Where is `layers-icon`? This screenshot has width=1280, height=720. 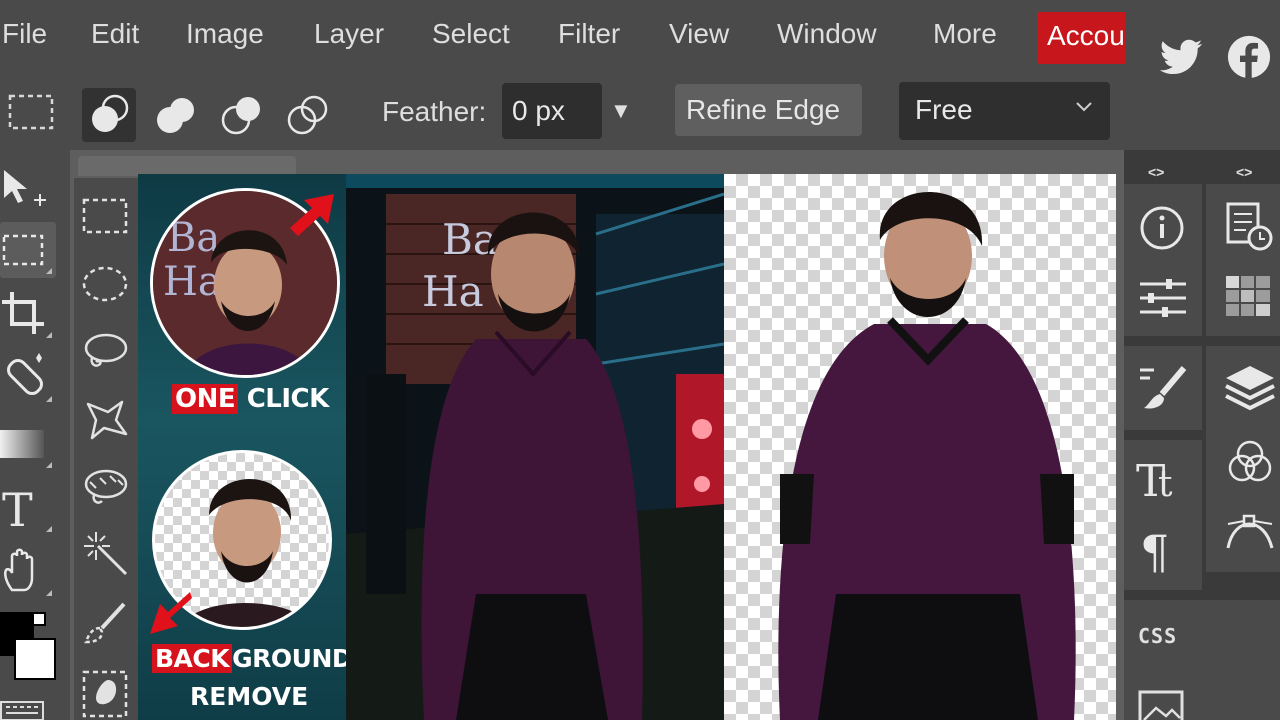 layers-icon is located at coordinates (1250, 388).